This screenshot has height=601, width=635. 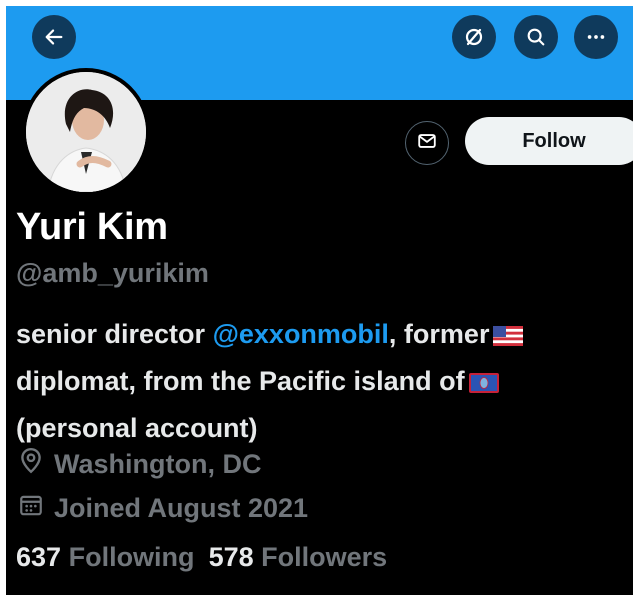 What do you see at coordinates (240, 381) in the screenshot?
I see `bio-text: diplomat, from the Pacific island of` at bounding box center [240, 381].